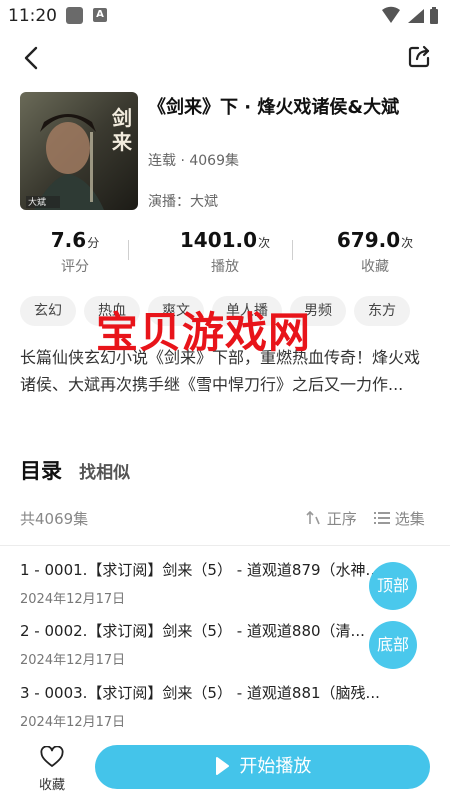  Describe the element at coordinates (225, 267) in the screenshot. I see `plays-label: 播放` at that location.